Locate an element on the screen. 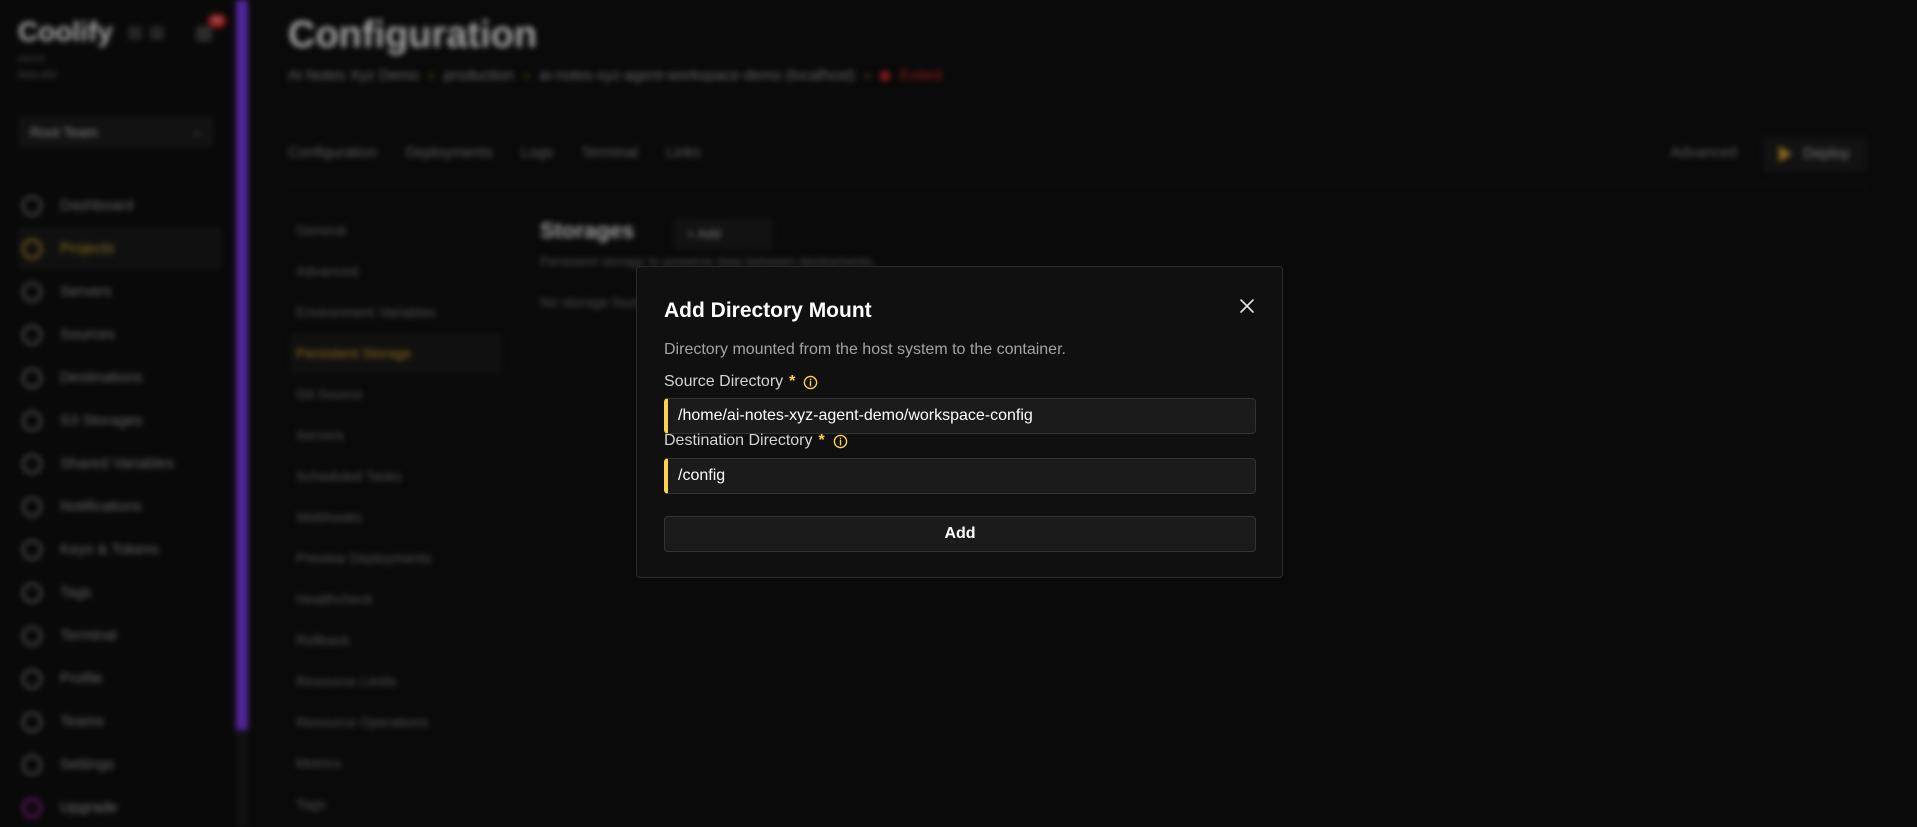  destination-directory-label-text: Destination Directory is located at coordinates (738, 440).